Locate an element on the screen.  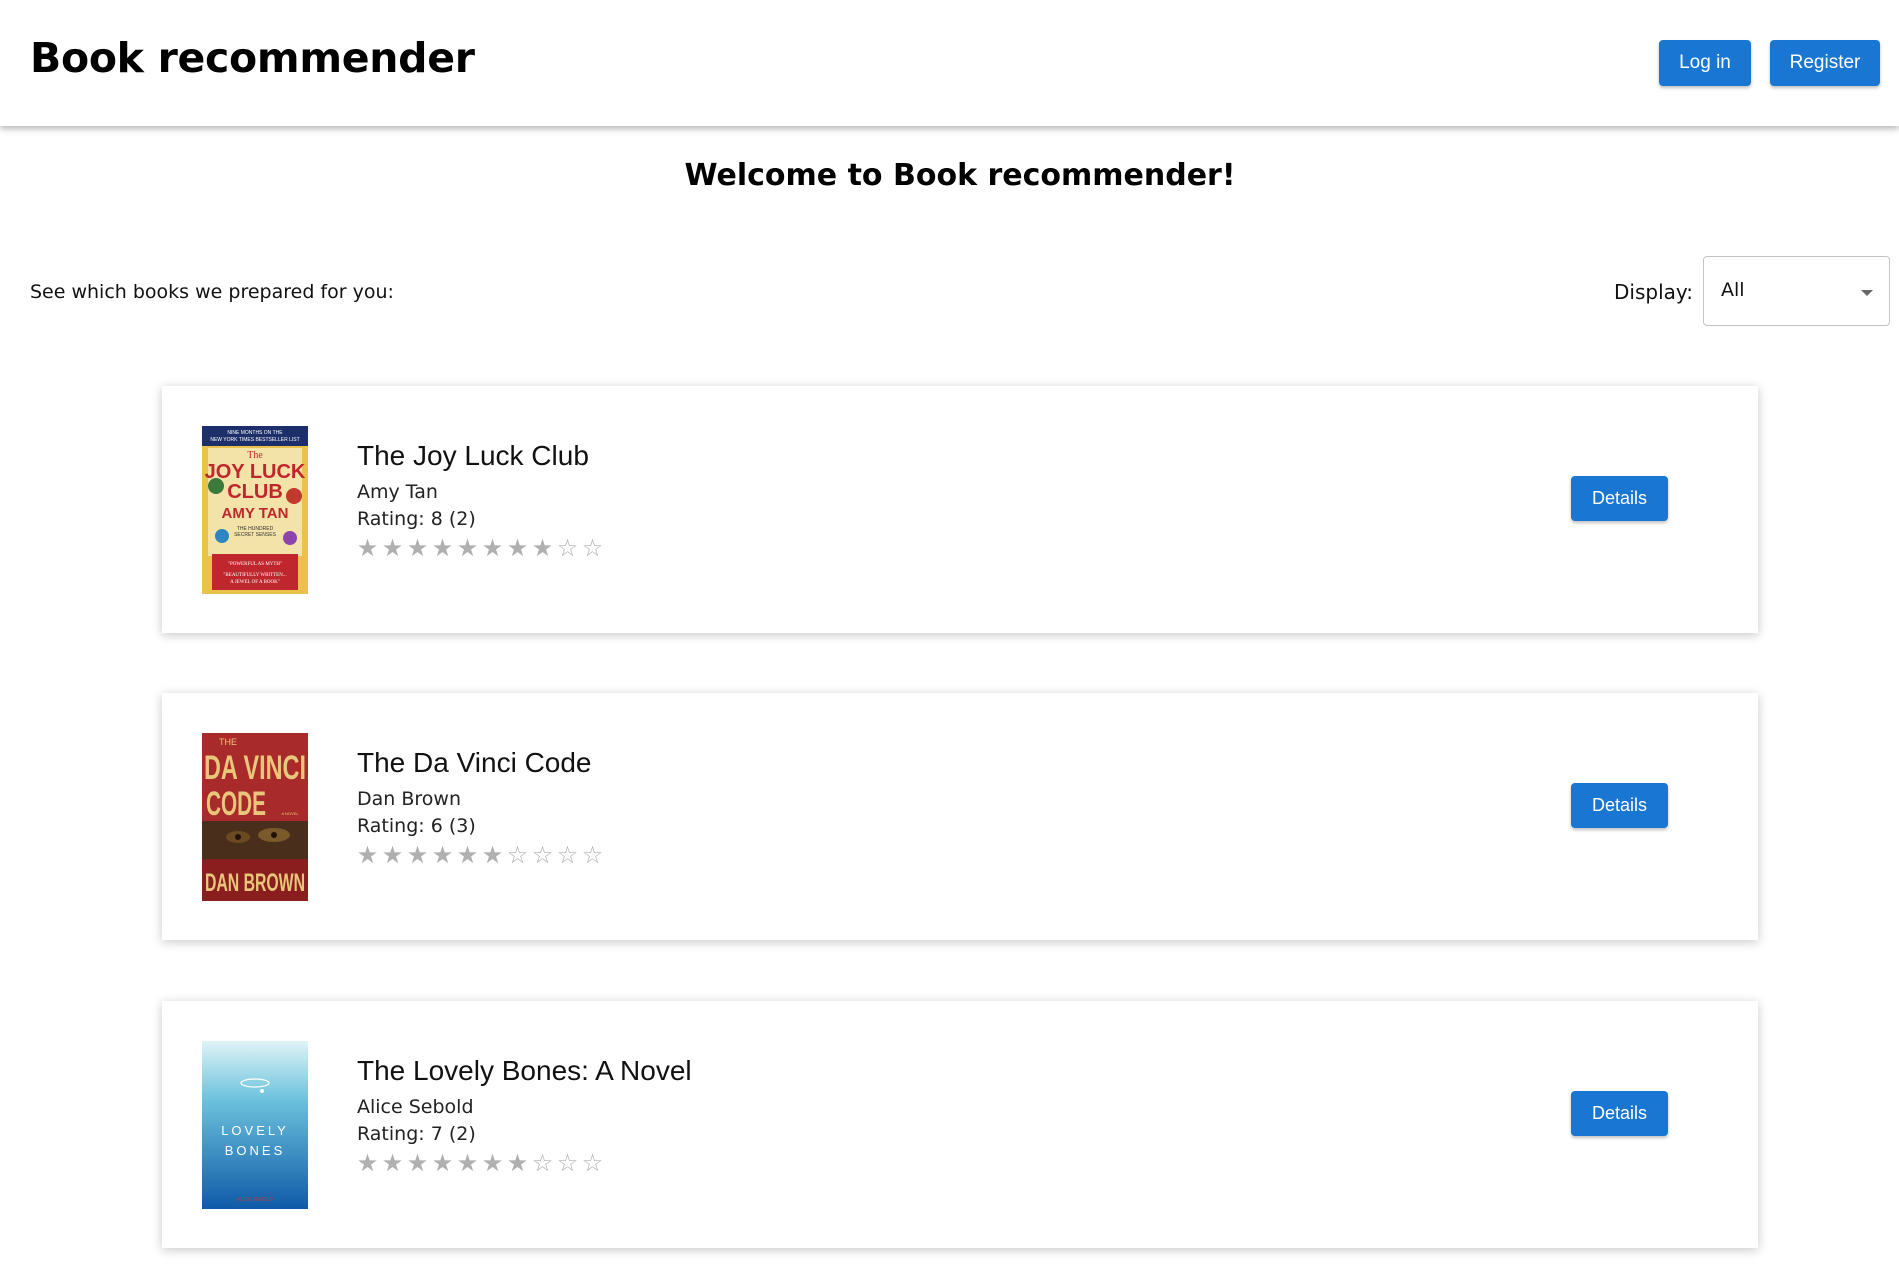
svg-text: The is located at coordinates (255, 455).